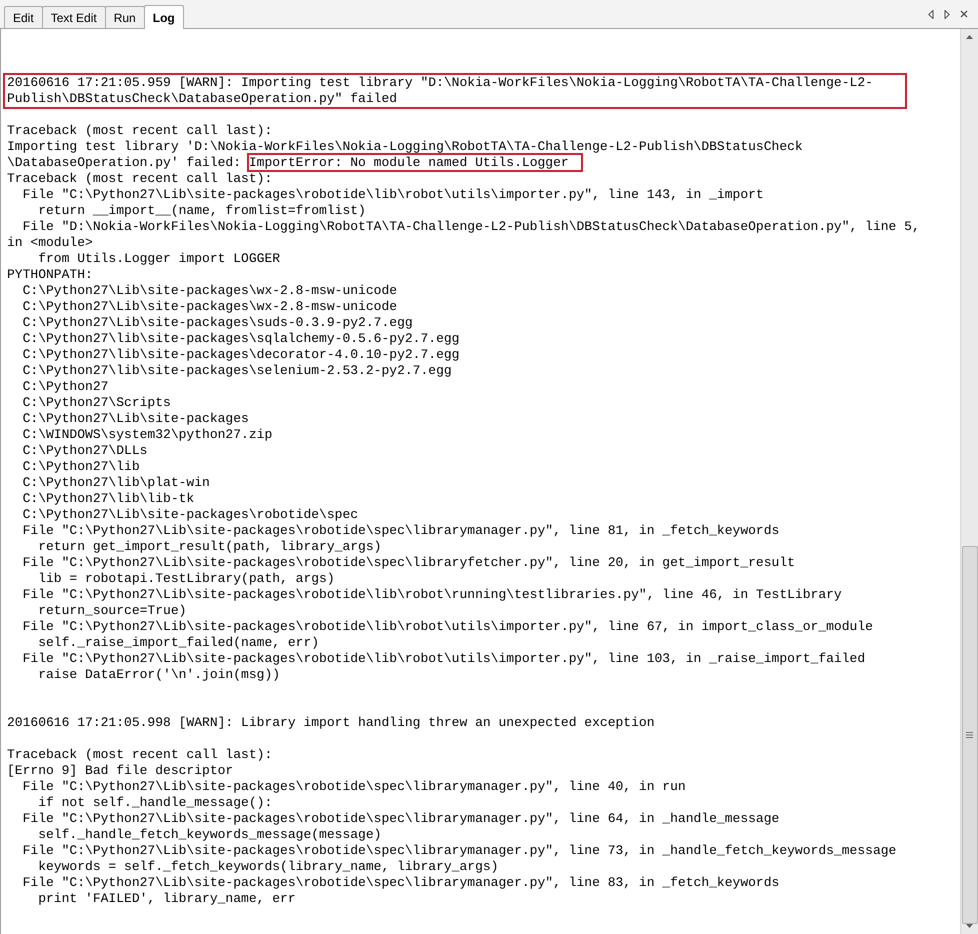  What do you see at coordinates (331, 723) in the screenshot?
I see `log-line: 20160616 17:21:05.998 [WARN]: Library import handling threw an unexpected exception` at bounding box center [331, 723].